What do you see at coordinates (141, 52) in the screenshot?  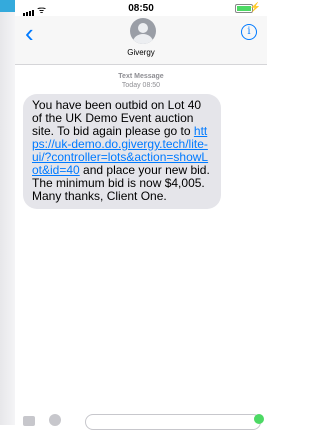 I see `contact-name: Givergy` at bounding box center [141, 52].